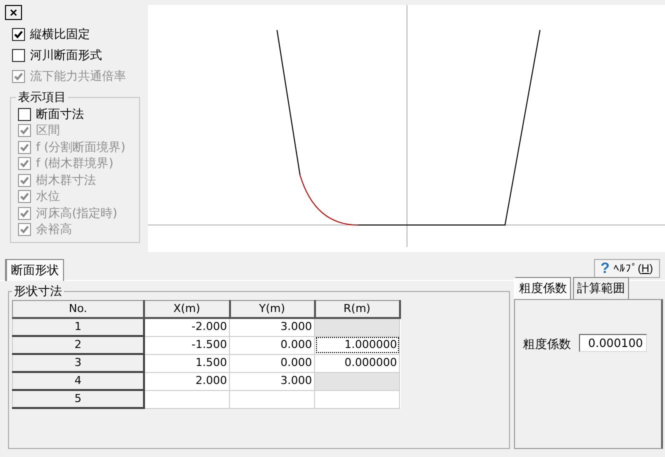  Describe the element at coordinates (601, 288) in the screenshot. I see `tab: 計算範囲` at that location.